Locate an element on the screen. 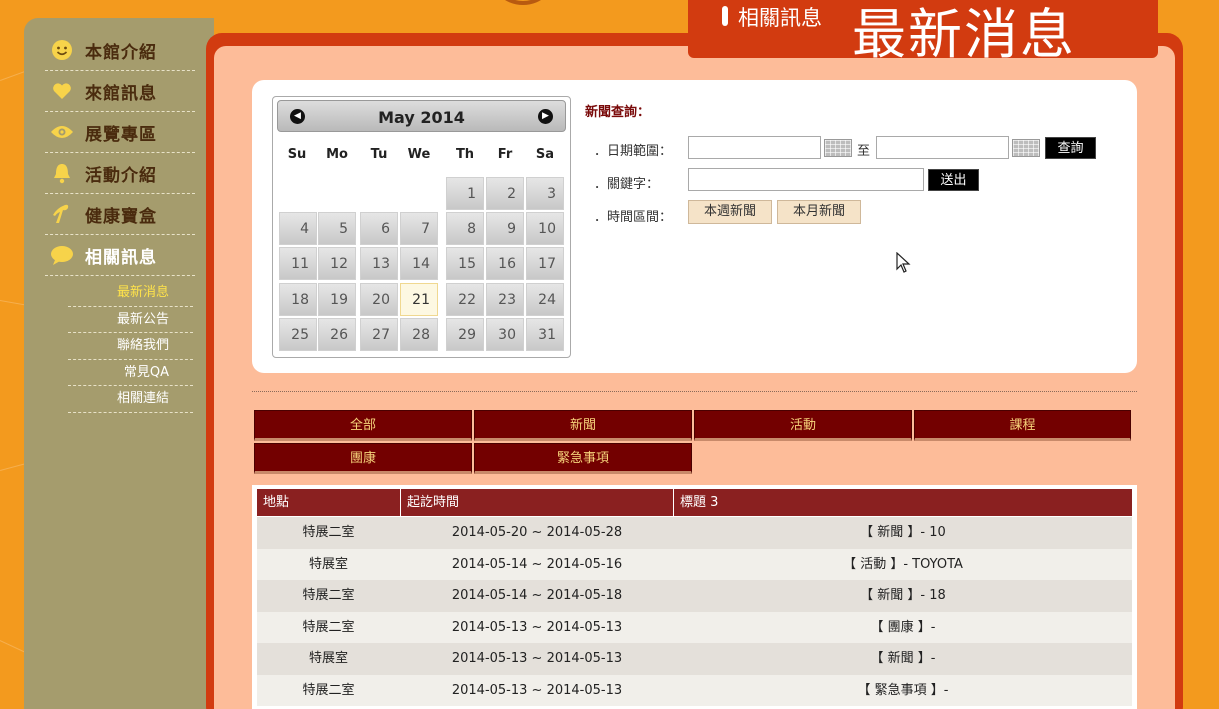 The height and width of the screenshot is (709, 1219). calendar-day: 14 is located at coordinates (419, 263).